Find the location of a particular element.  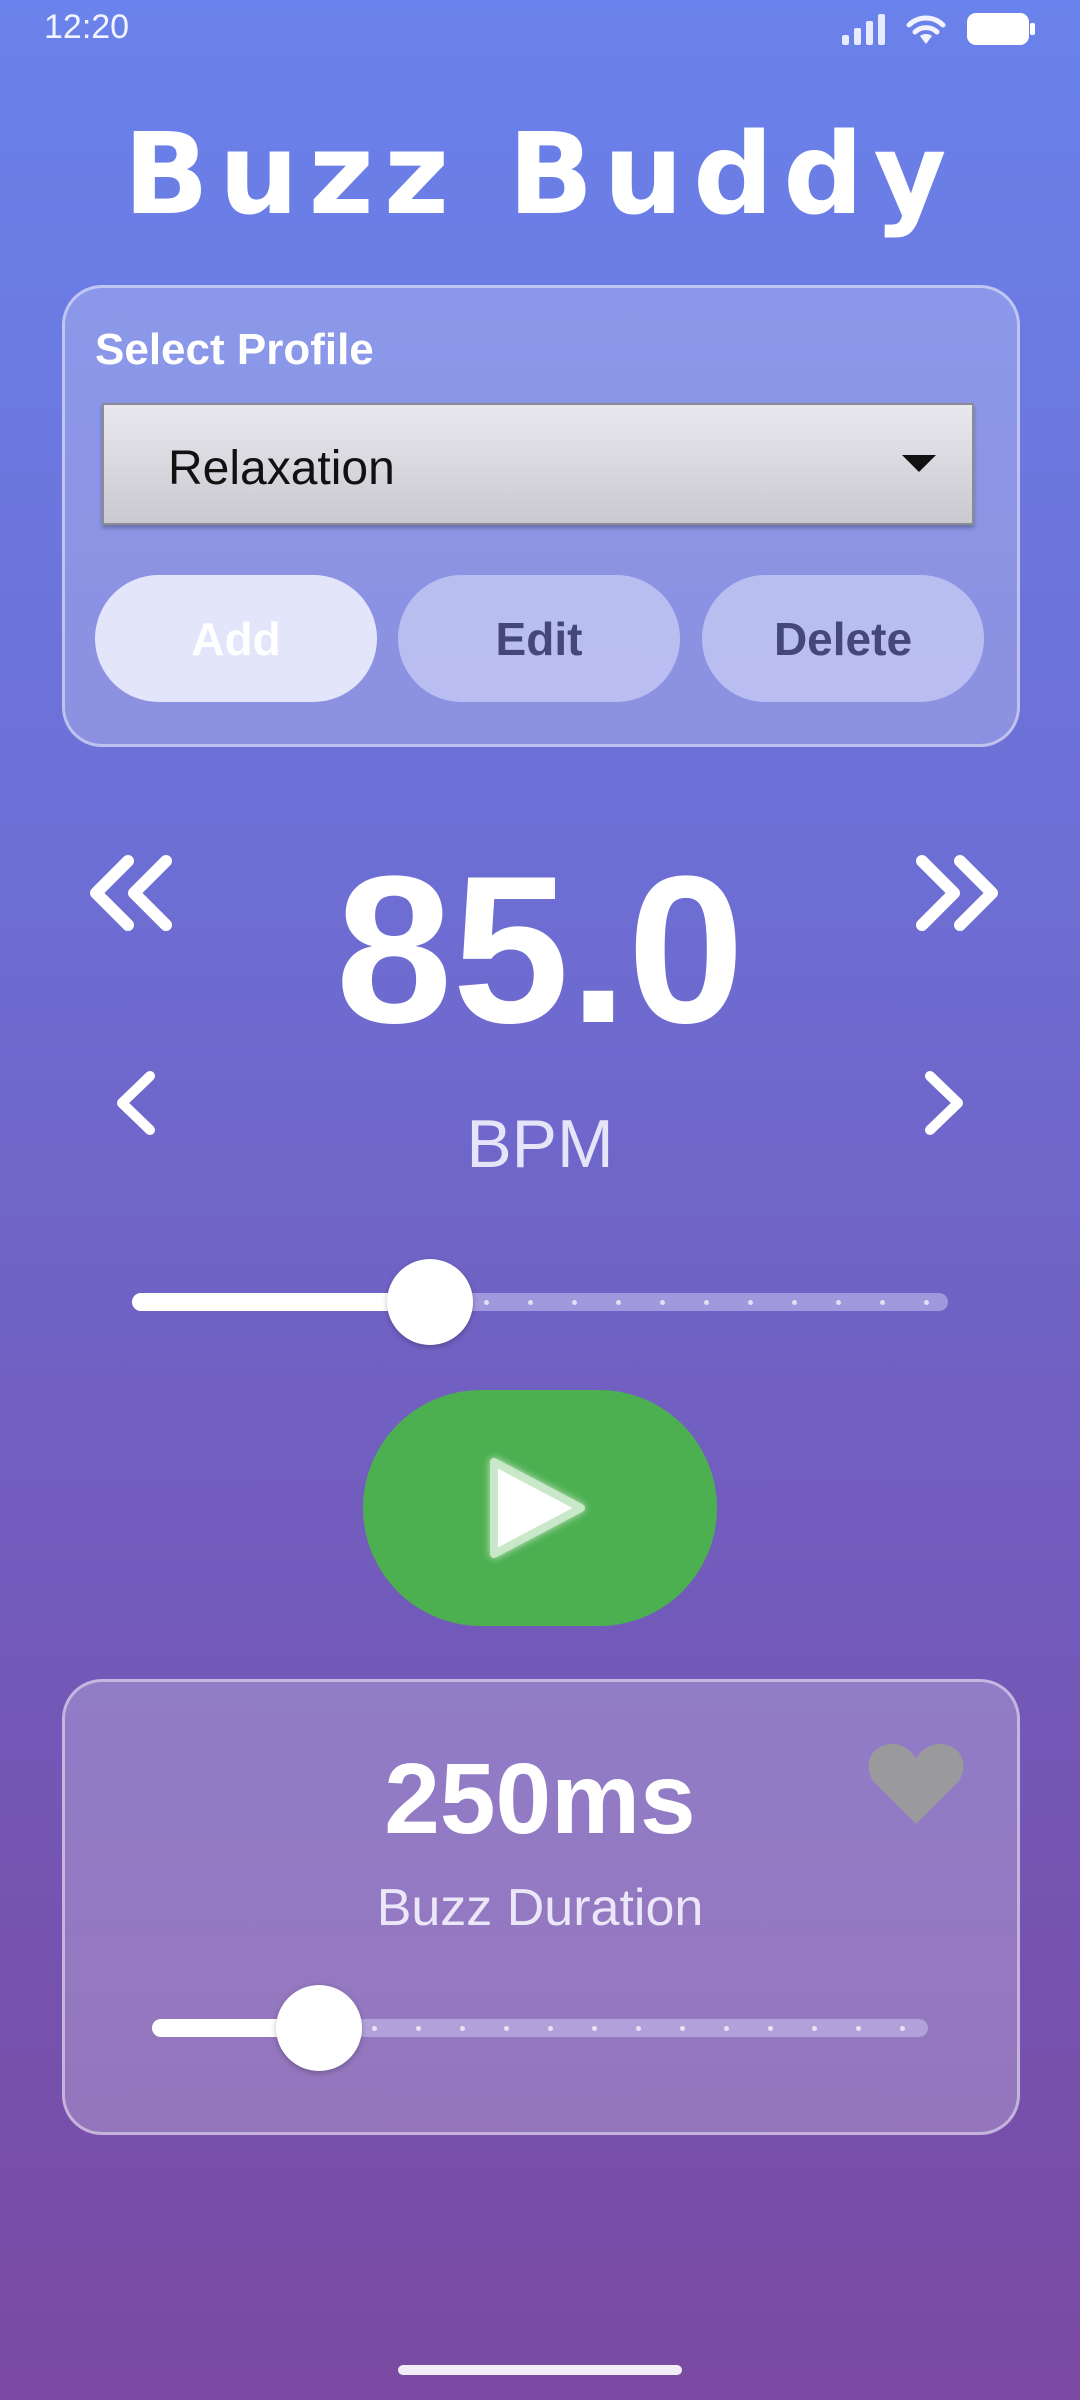

status-icons is located at coordinates (938, 29).